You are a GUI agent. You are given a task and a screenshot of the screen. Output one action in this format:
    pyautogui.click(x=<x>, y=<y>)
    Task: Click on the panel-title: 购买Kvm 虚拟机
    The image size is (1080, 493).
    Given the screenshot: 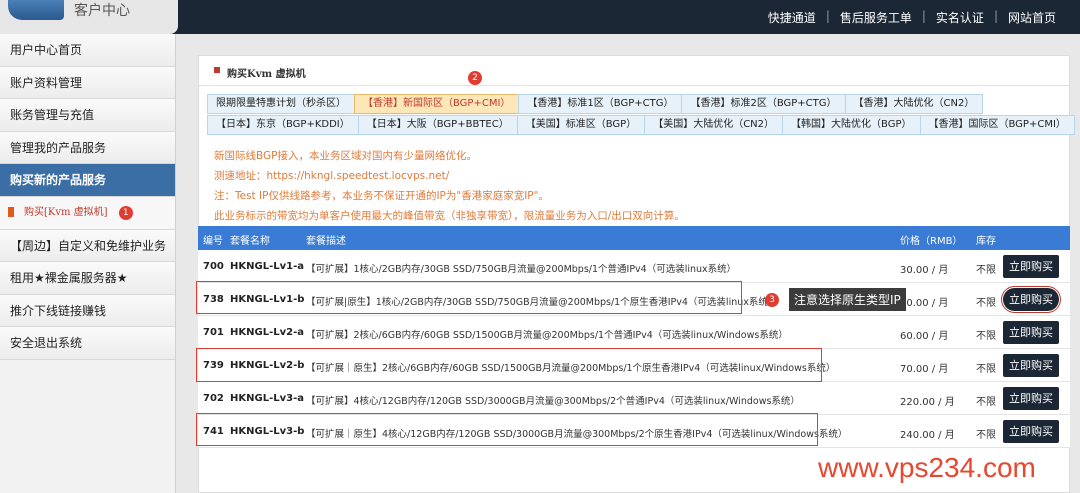 What is the action you would take?
    pyautogui.click(x=634, y=71)
    